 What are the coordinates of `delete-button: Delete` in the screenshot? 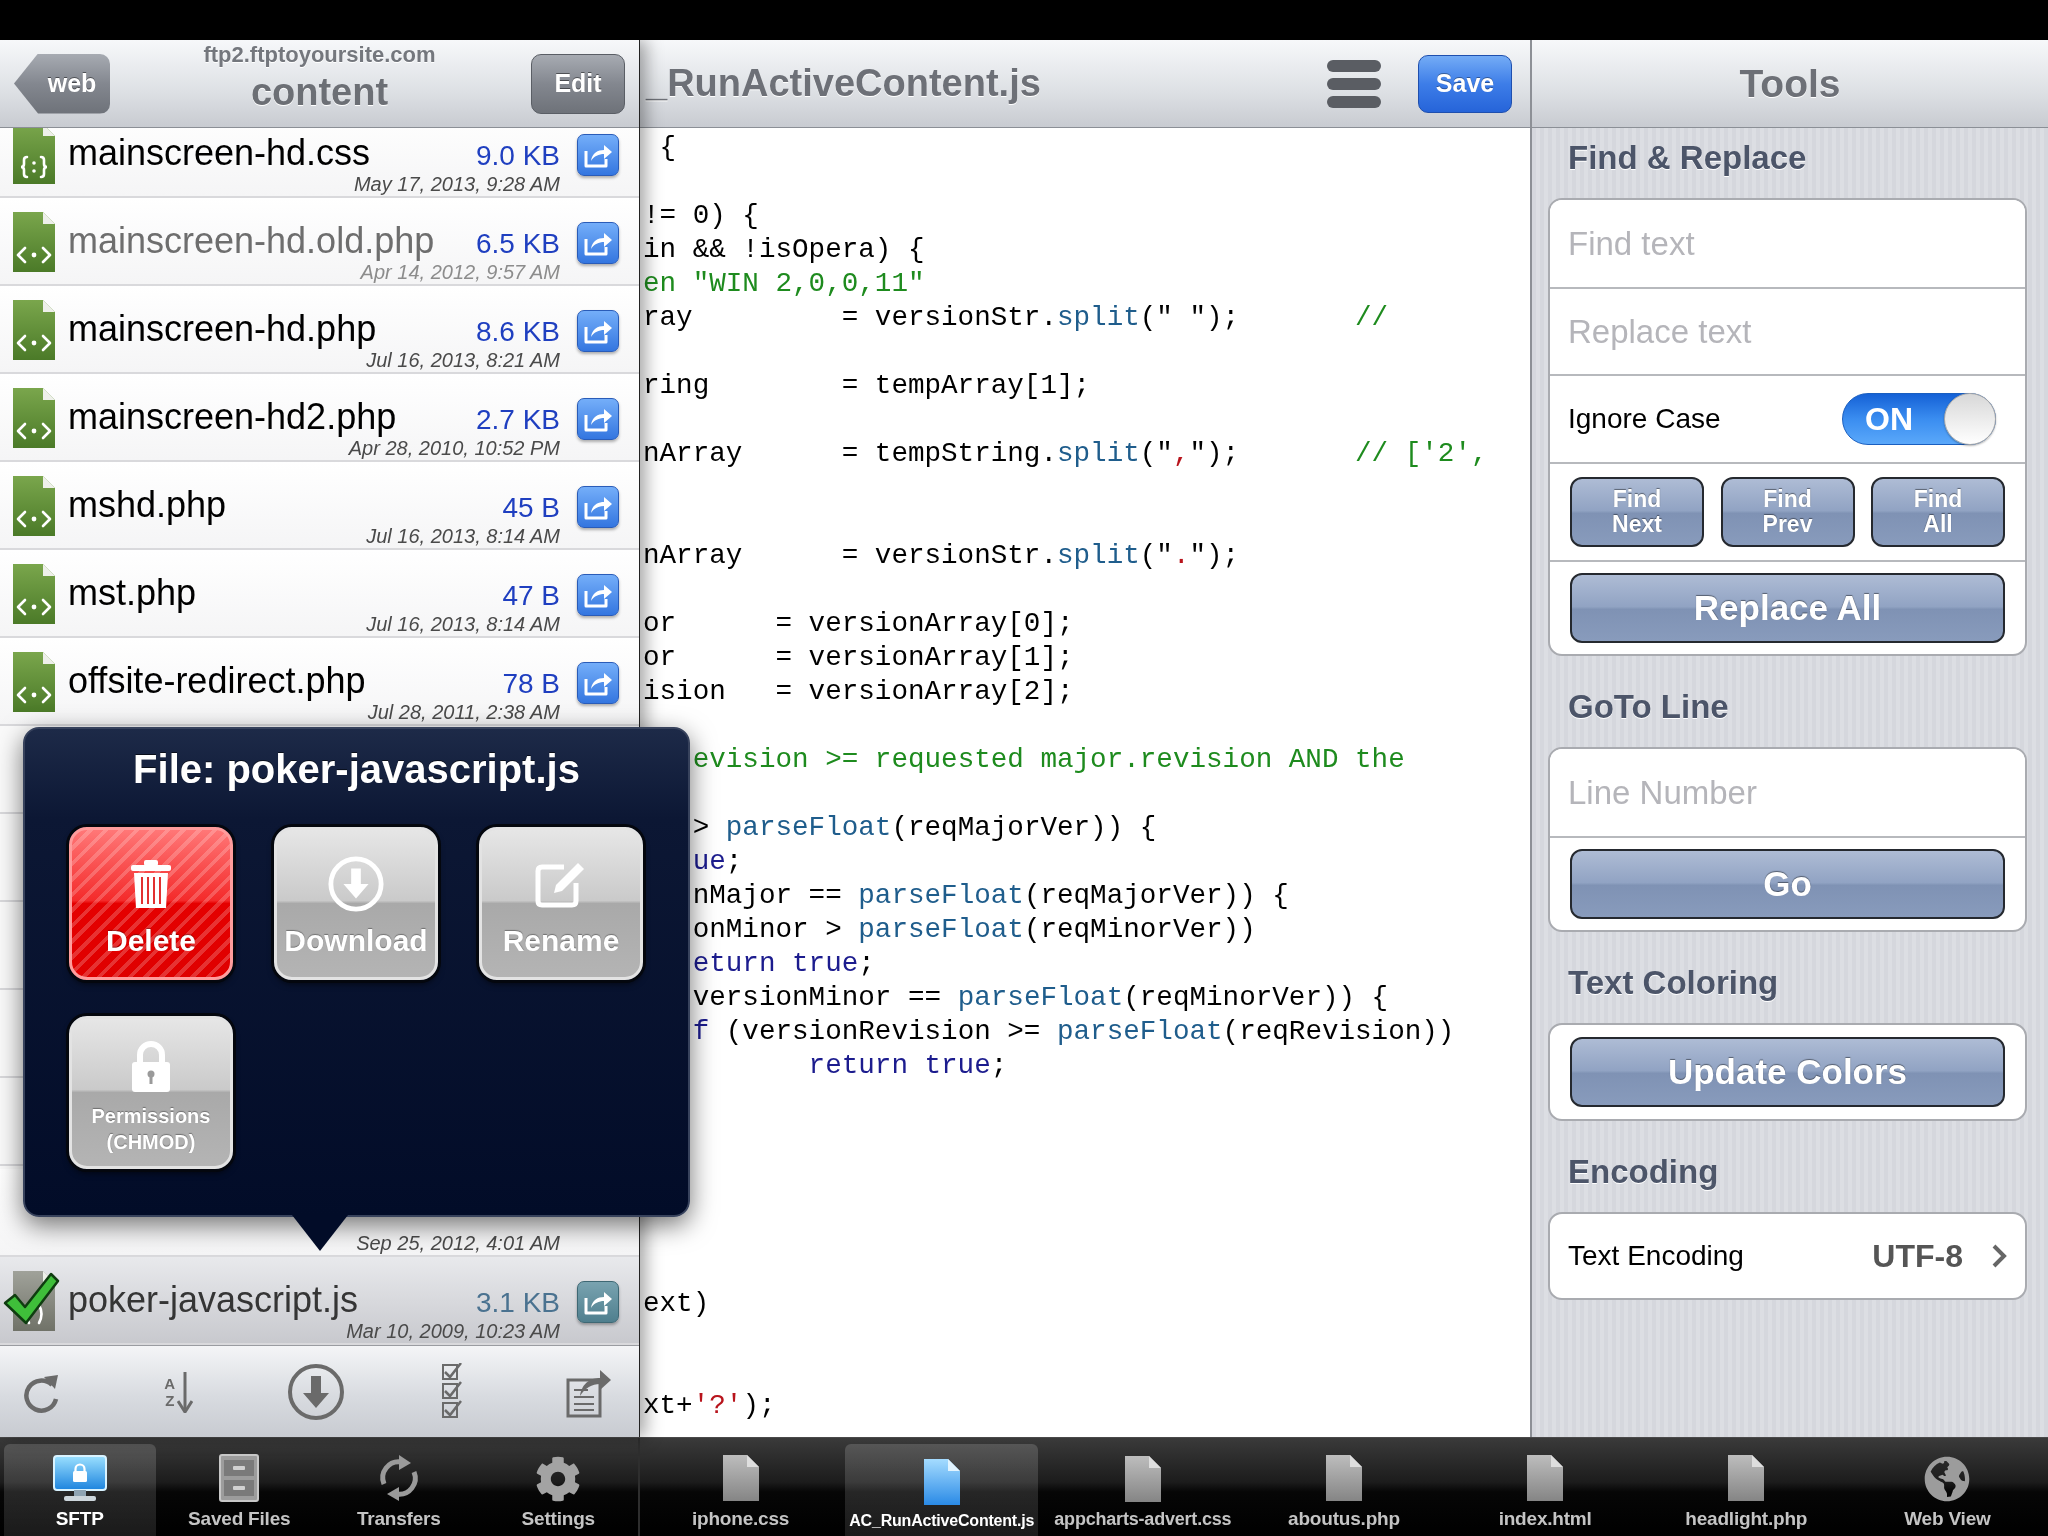 It's located at (151, 903).